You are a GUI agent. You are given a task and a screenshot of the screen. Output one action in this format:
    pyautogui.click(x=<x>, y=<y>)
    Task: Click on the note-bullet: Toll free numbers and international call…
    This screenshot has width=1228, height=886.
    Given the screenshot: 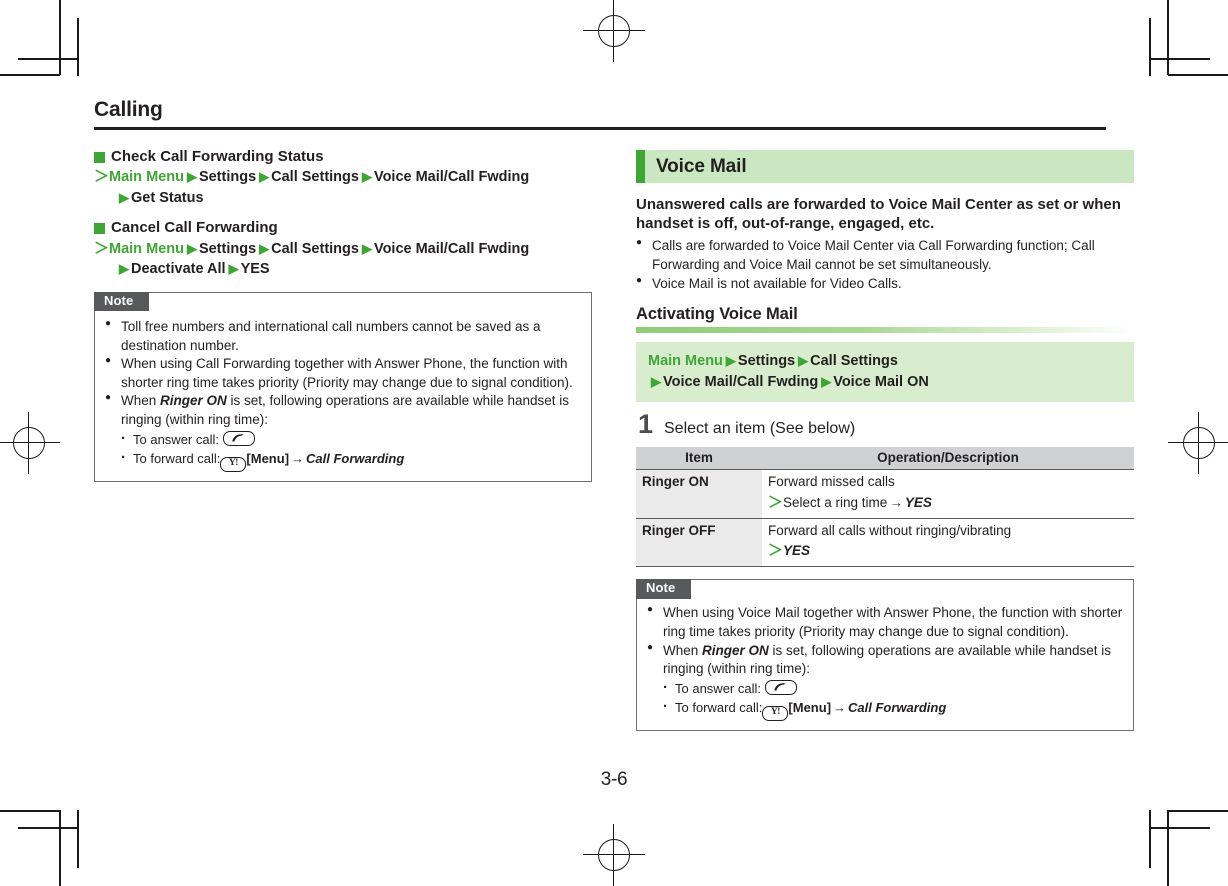 What is the action you would take?
    pyautogui.click(x=343, y=336)
    